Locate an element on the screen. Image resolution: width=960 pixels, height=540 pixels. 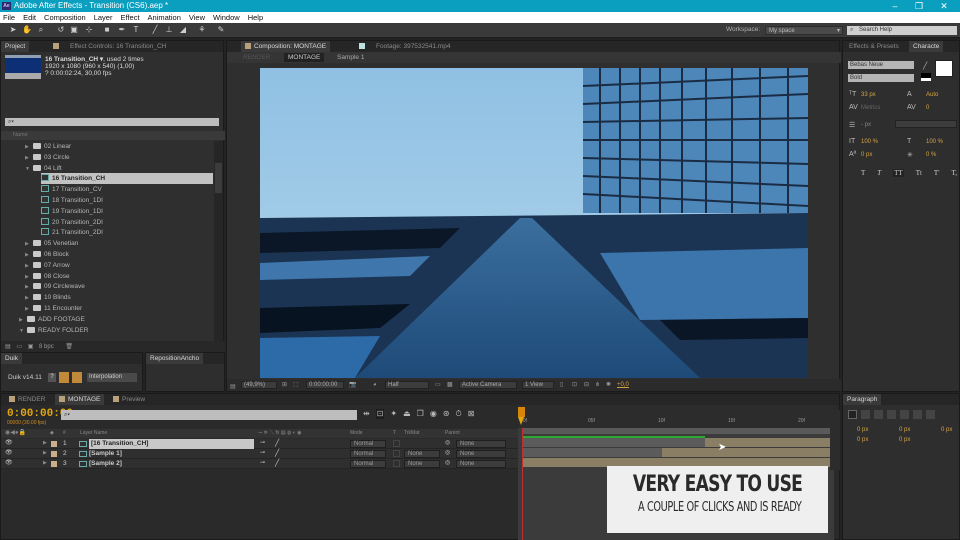
new-folder-icon: ▭ is located at coordinates (19, 347).